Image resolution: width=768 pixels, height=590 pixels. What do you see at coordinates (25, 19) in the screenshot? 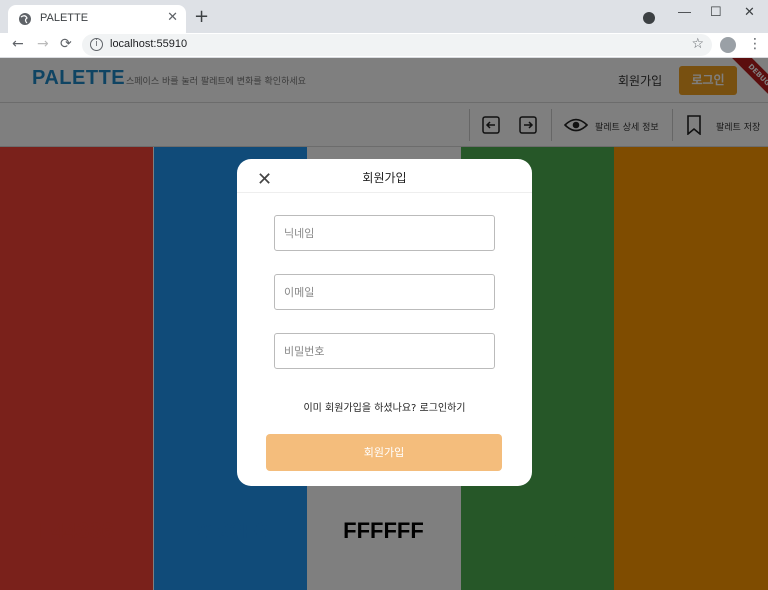
I see `globe-icon` at bounding box center [25, 19].